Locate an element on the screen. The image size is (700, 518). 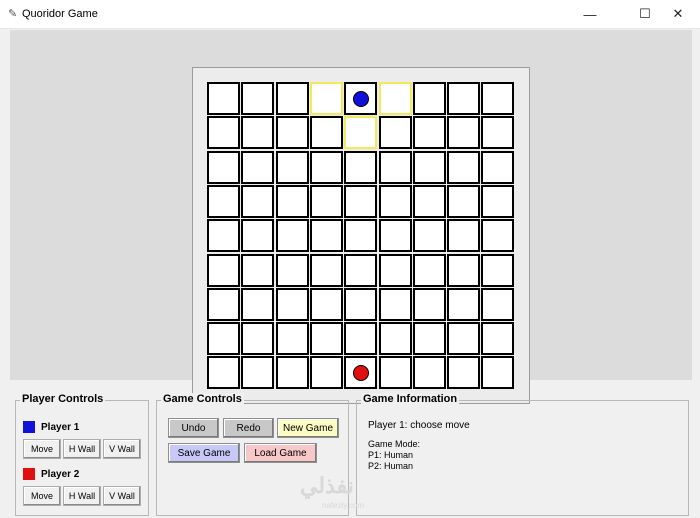
player-2-hwall-button: H Wall is located at coordinates (82, 496).